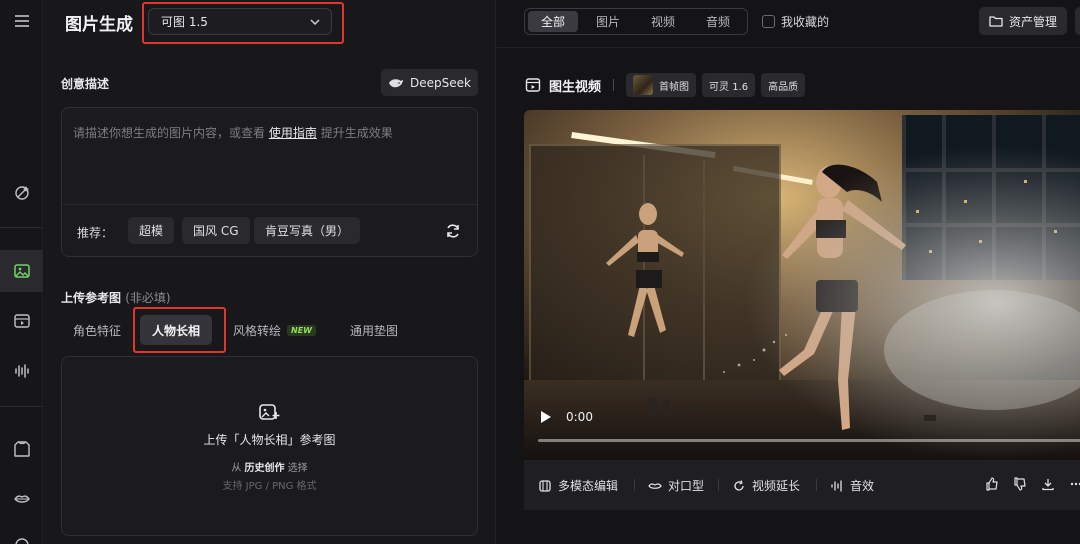  What do you see at coordinates (269, 204) in the screenshot?
I see `prompt-divider` at bounding box center [269, 204].